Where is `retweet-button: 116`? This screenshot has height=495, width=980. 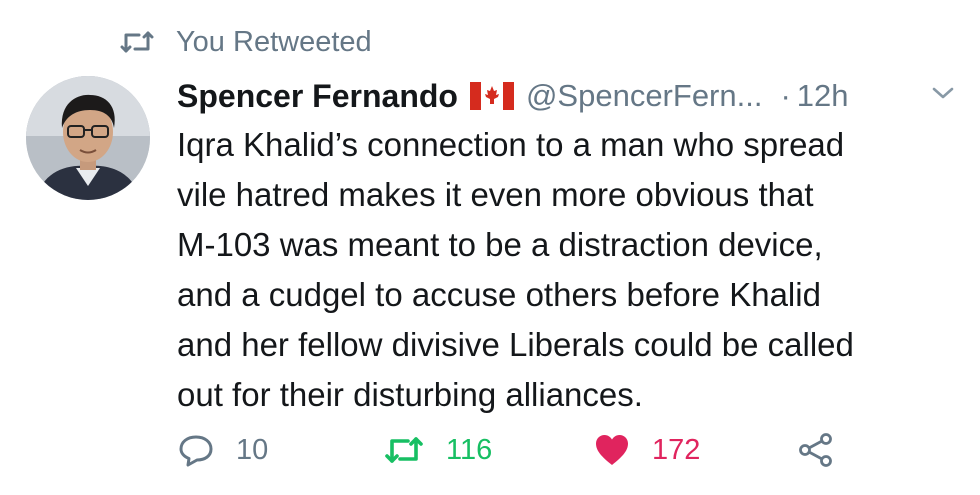 retweet-button: 116 is located at coordinates (438, 450).